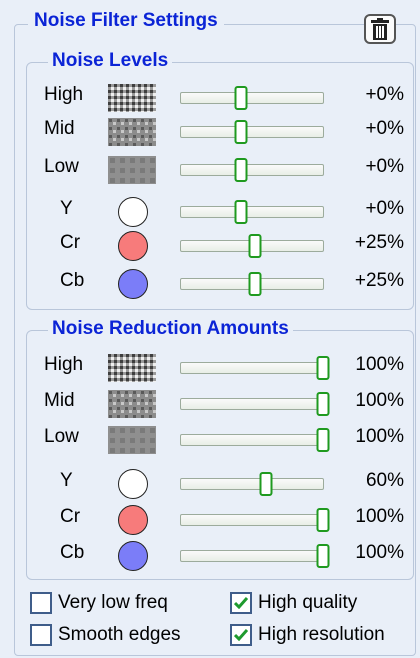 Image resolution: width=420 pixels, height=658 pixels. I want to click on slider-row: Cb +25%, so click(210, 283).